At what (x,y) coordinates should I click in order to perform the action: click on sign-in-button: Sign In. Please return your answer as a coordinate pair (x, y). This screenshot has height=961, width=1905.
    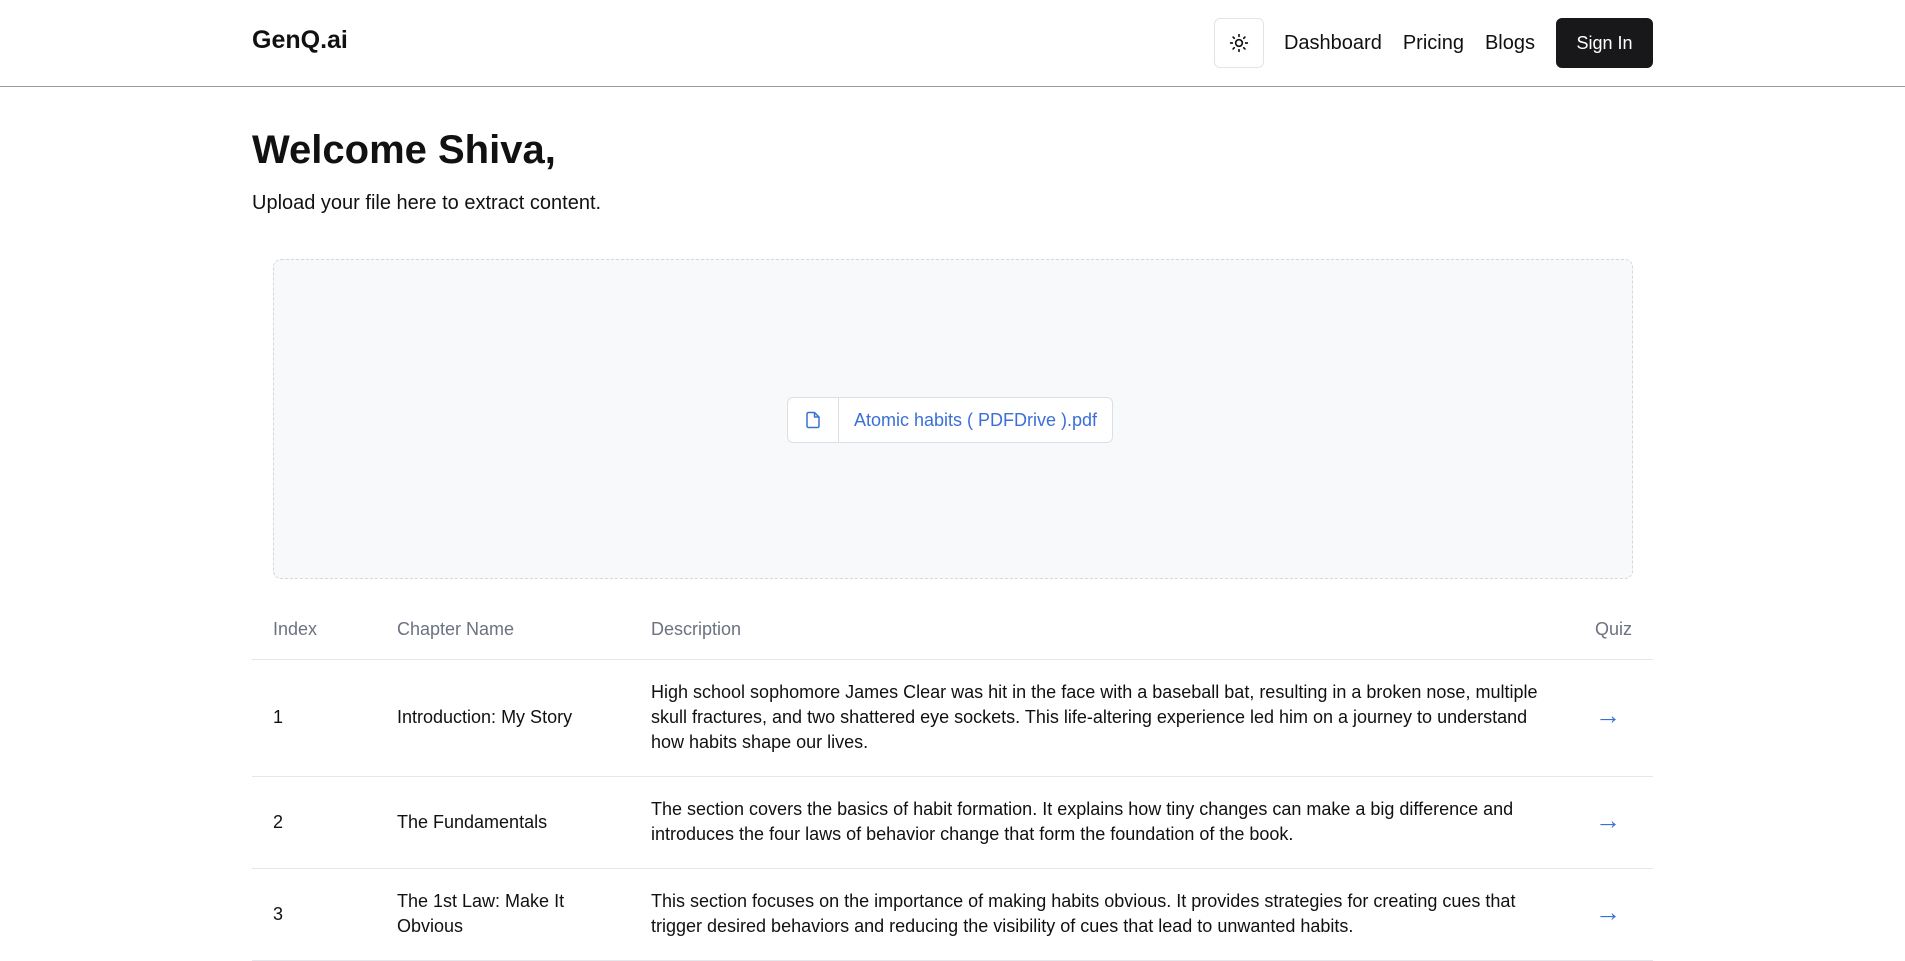
    Looking at the image, I should click on (1604, 43).